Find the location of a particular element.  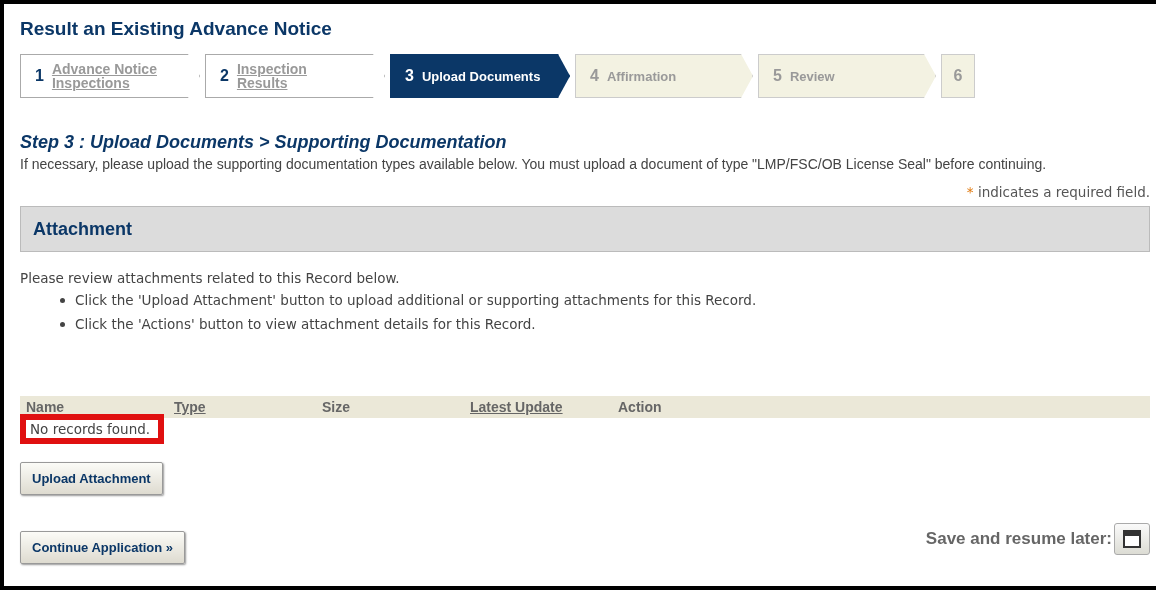

required-mark: * is located at coordinates (970, 192).